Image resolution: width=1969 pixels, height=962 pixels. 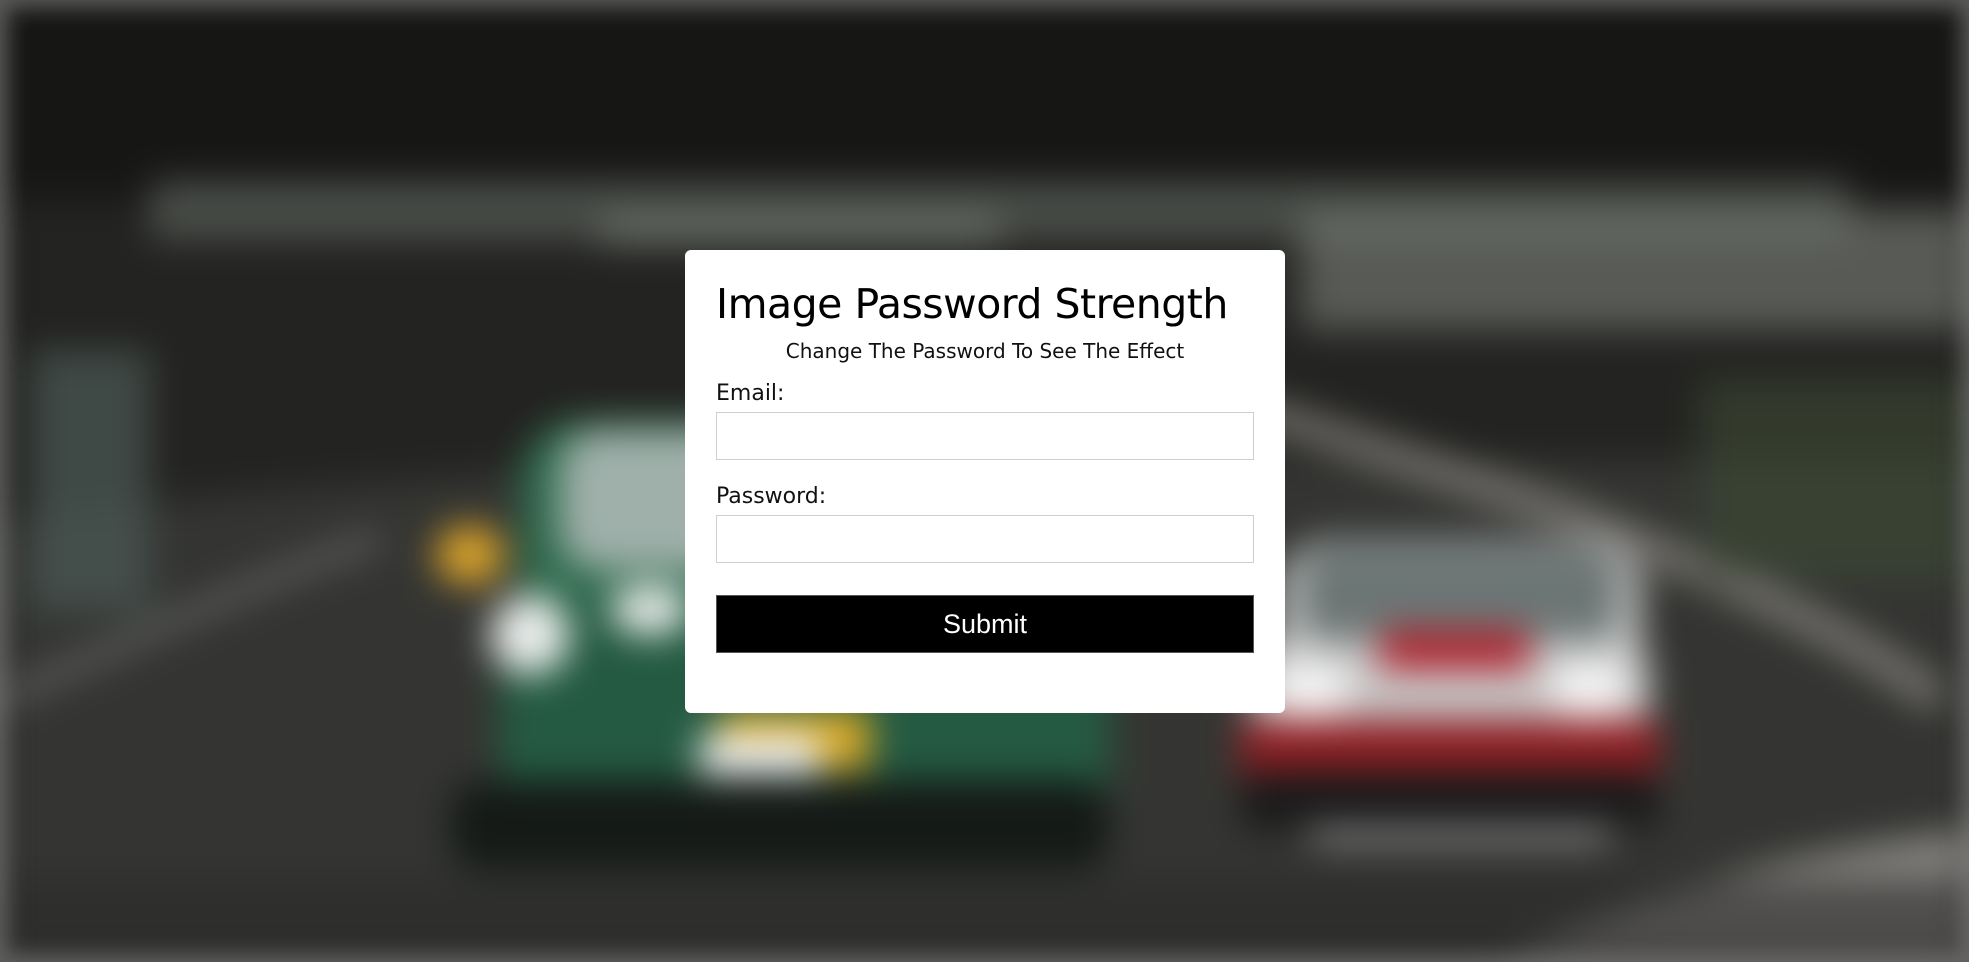 What do you see at coordinates (750, 394) in the screenshot?
I see `email-label: Email:` at bounding box center [750, 394].